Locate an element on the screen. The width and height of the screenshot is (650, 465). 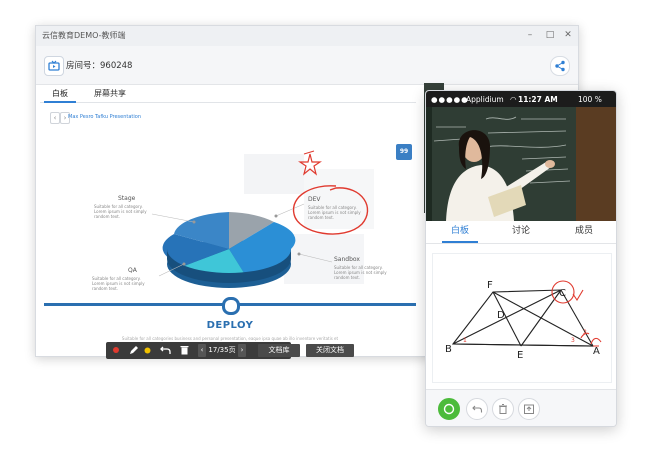
green-pen-button is located at coordinates (449, 409).